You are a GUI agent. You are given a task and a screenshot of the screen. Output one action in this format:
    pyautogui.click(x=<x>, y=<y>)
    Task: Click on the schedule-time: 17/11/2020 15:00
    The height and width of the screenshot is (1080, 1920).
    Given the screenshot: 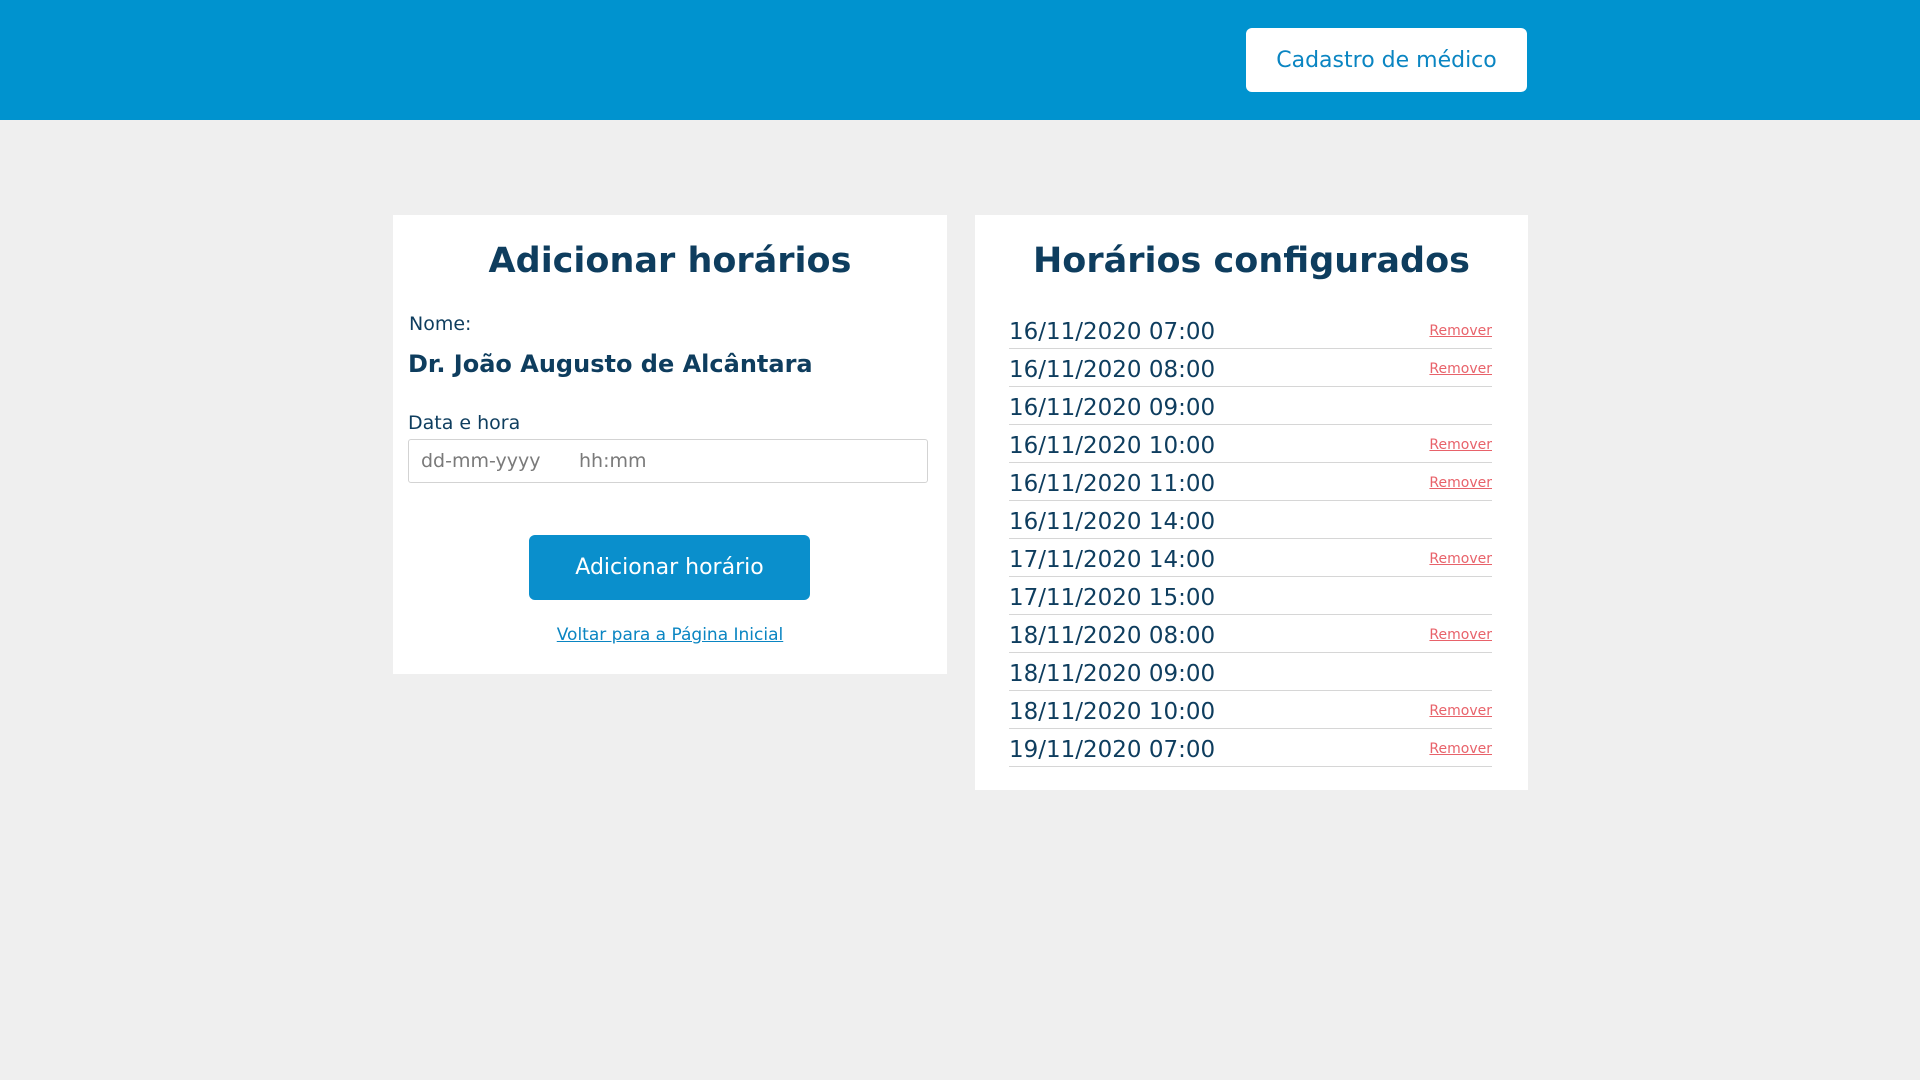 What is the action you would take?
    pyautogui.click(x=1112, y=598)
    